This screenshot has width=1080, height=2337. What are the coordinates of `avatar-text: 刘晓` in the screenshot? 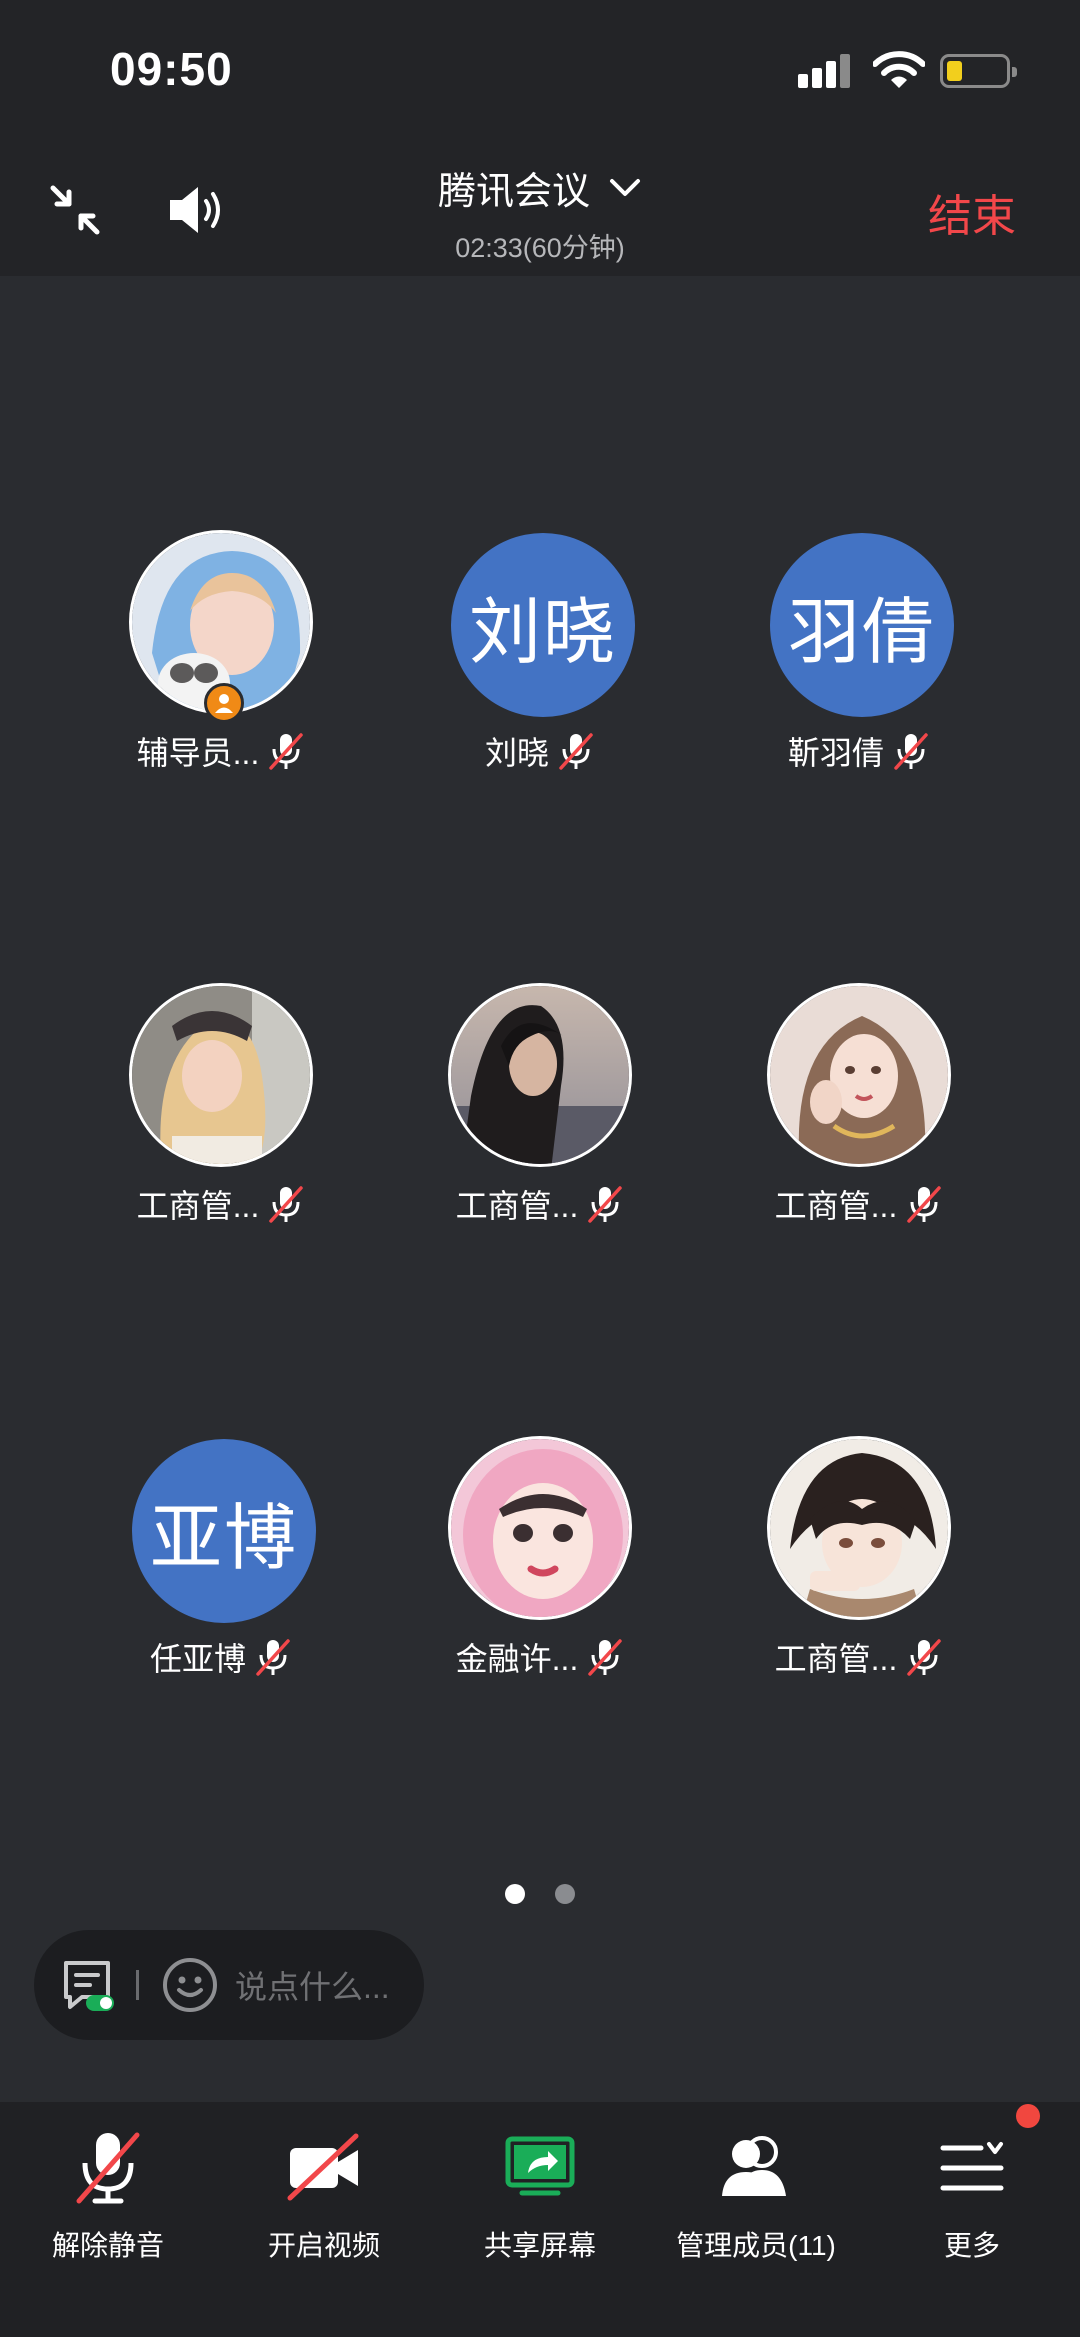 It's located at (543, 625).